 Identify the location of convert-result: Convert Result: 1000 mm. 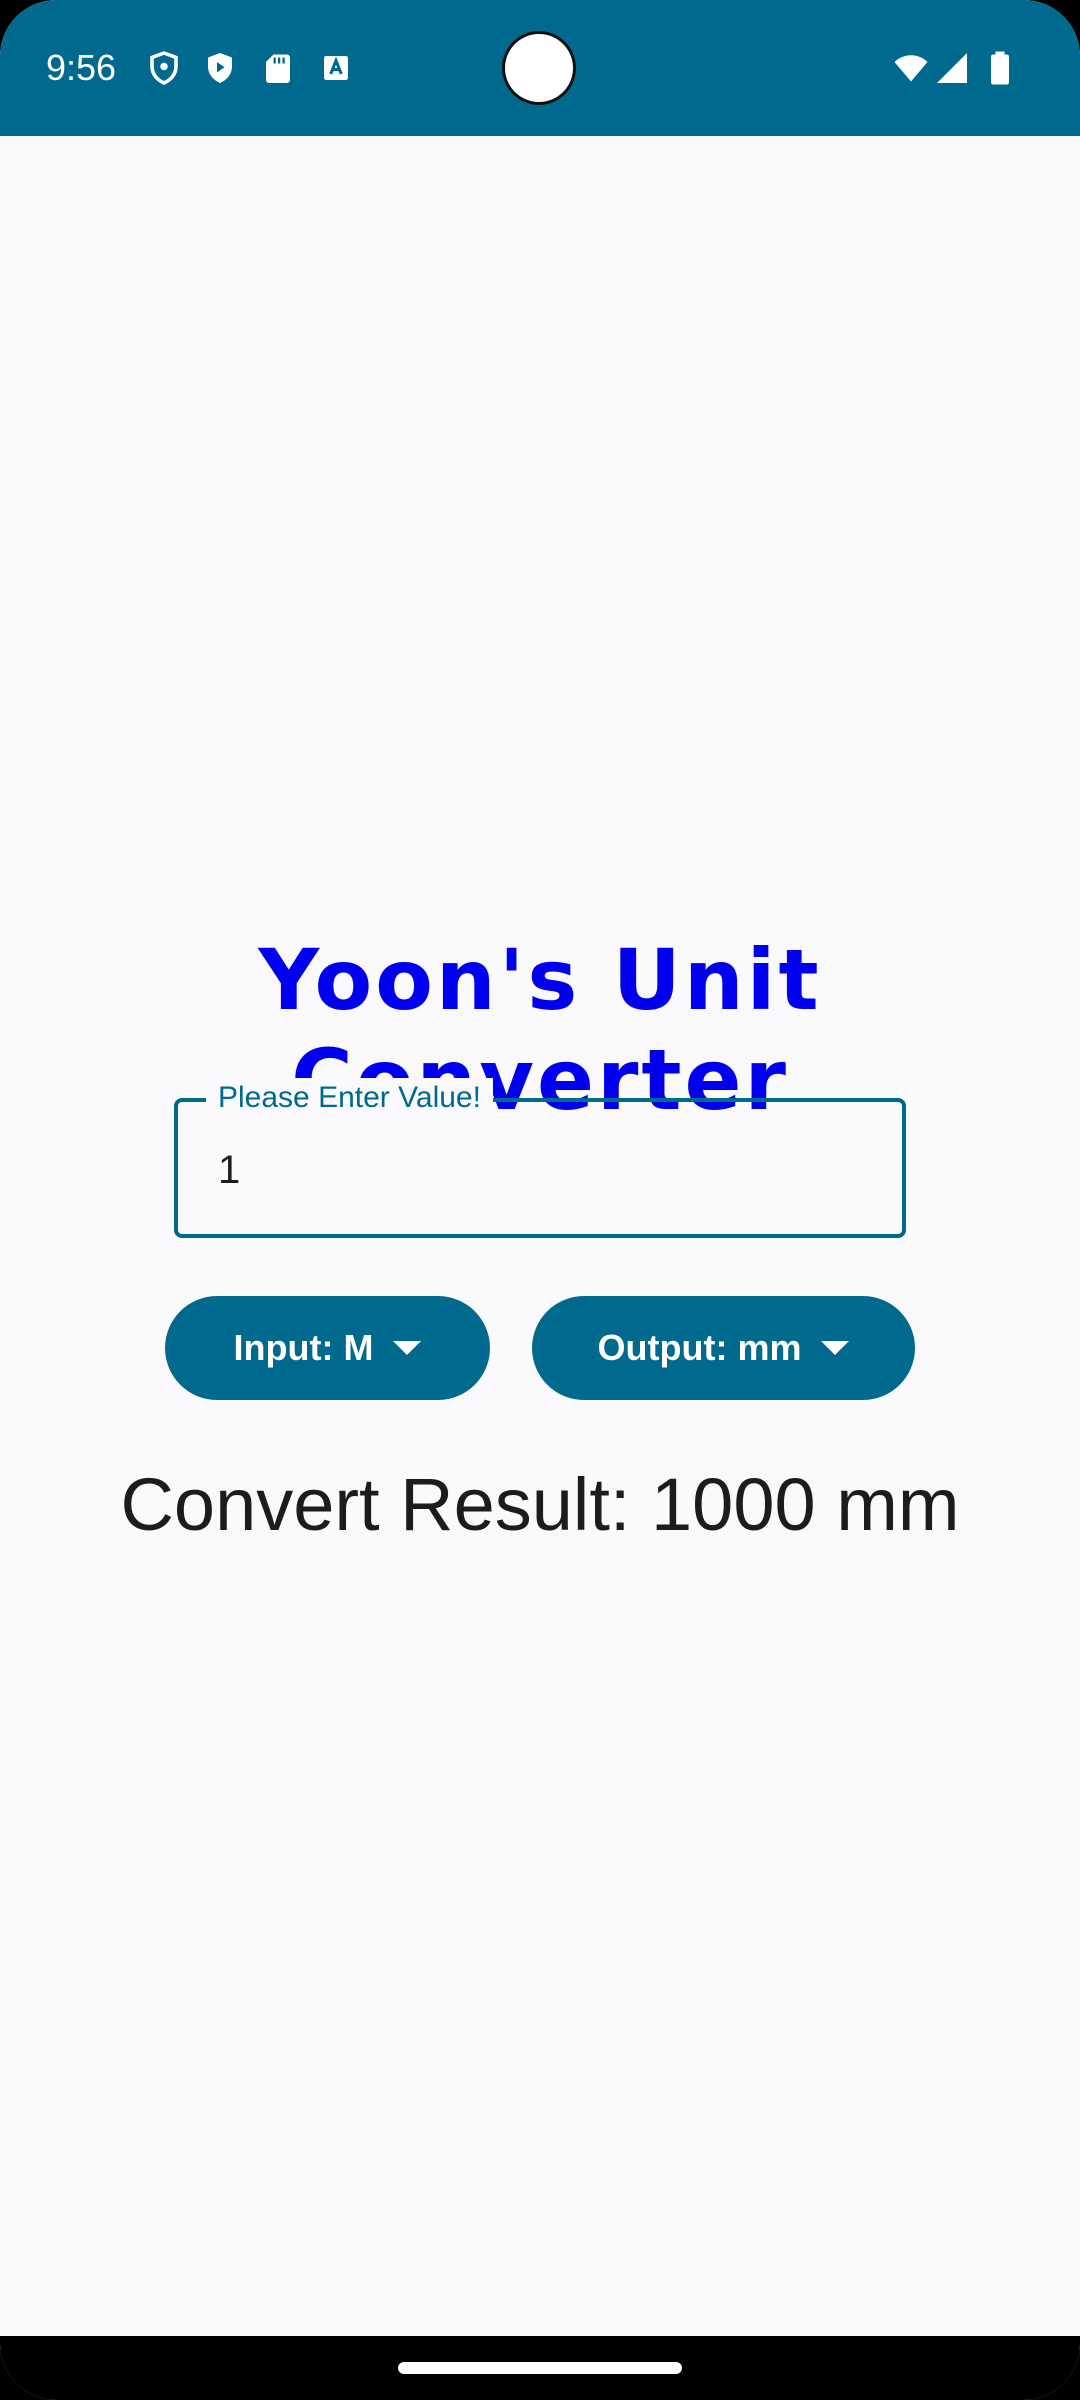
(540, 1504).